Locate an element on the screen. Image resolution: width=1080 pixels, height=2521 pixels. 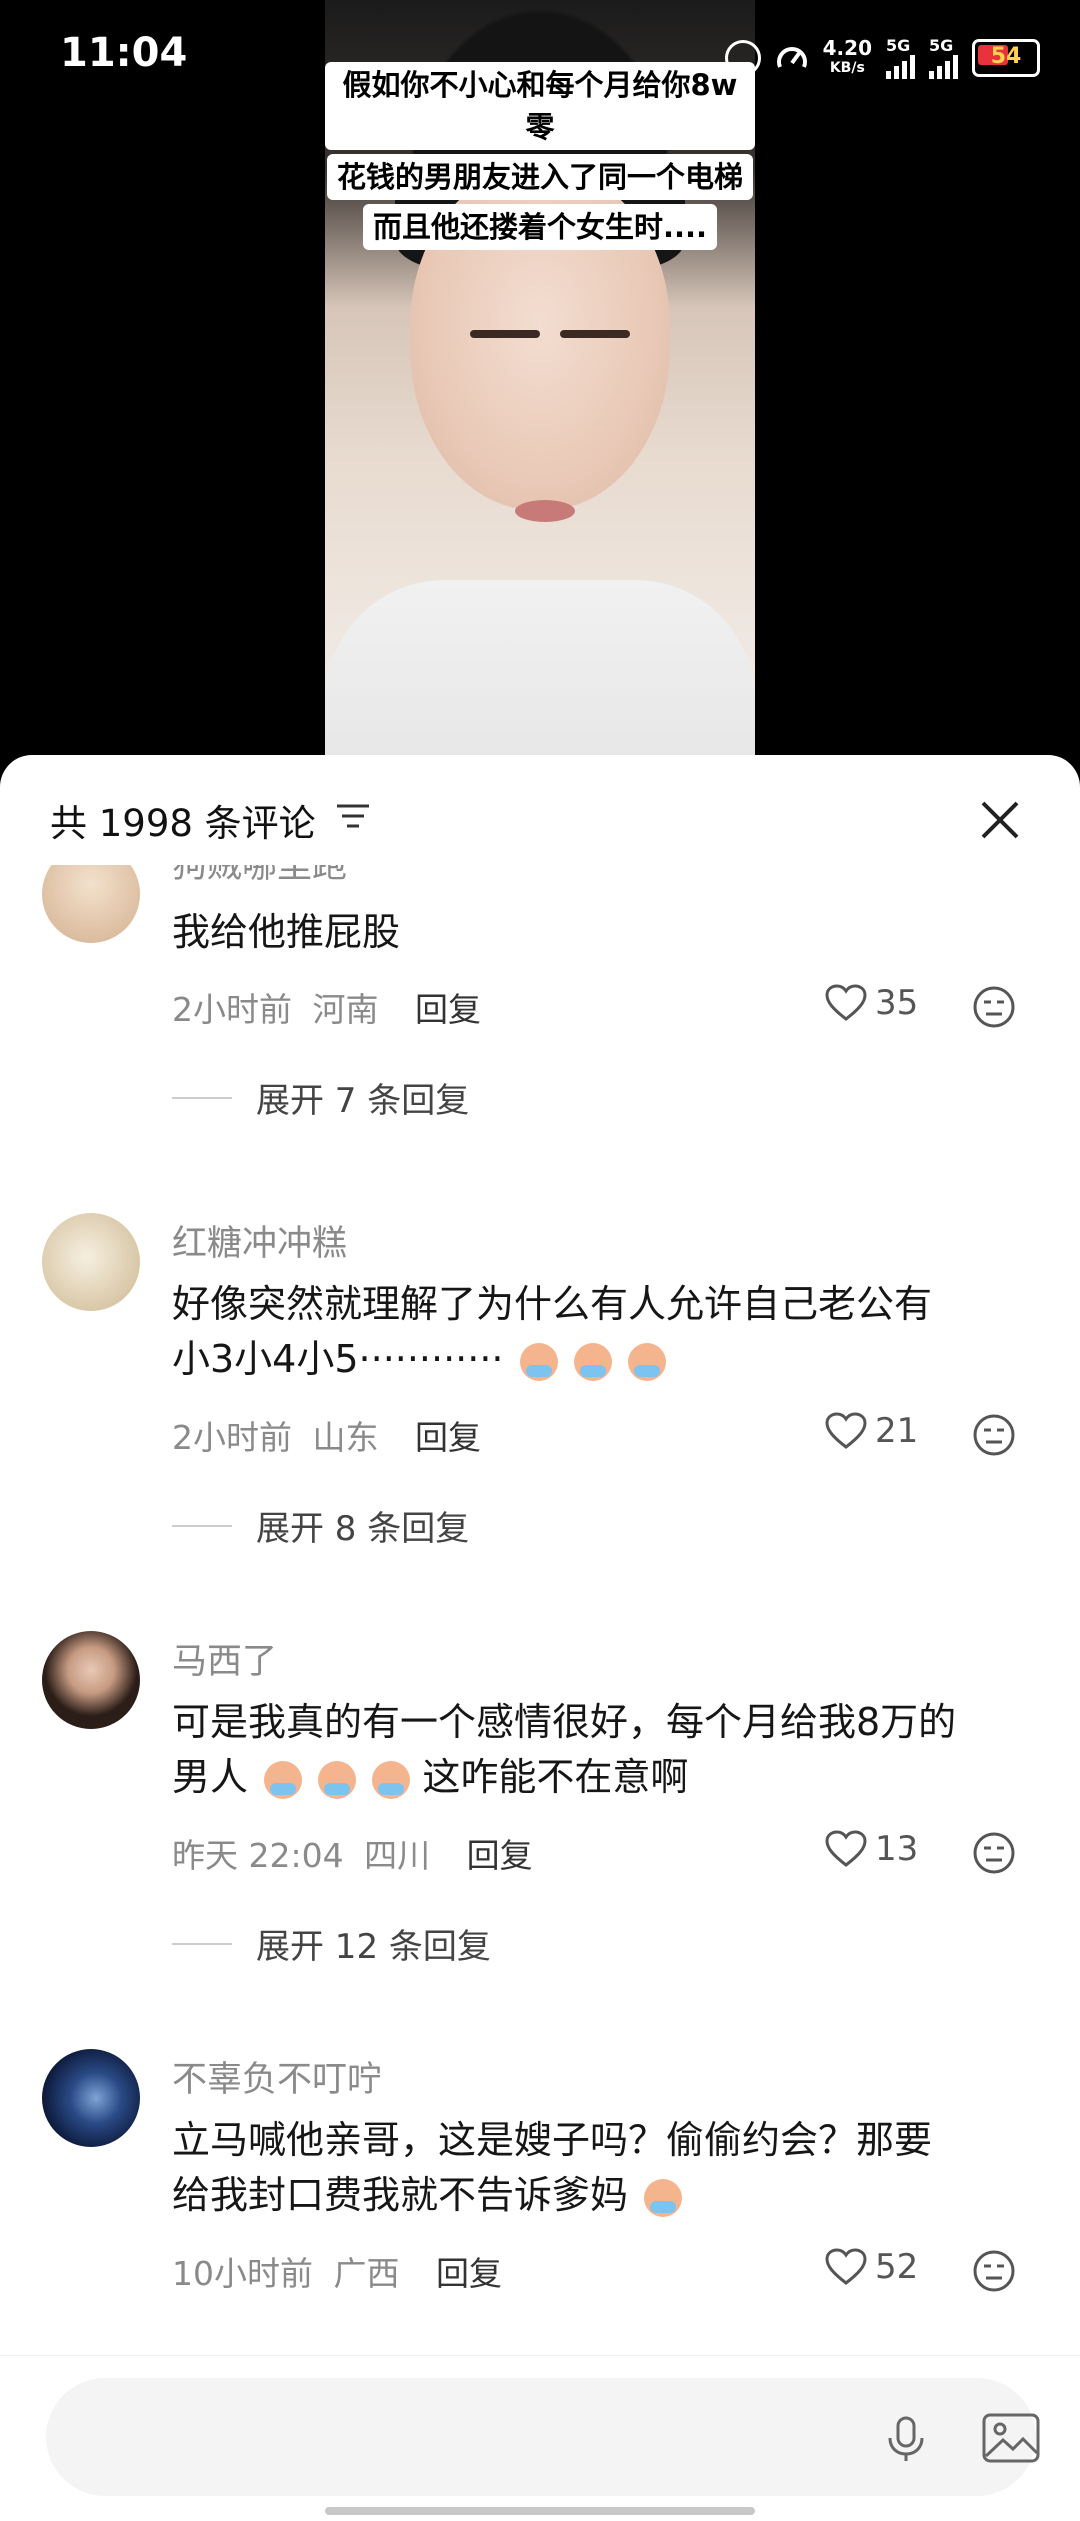
comment-username: 红糖冲冲糕 is located at coordinates (259, 1240).